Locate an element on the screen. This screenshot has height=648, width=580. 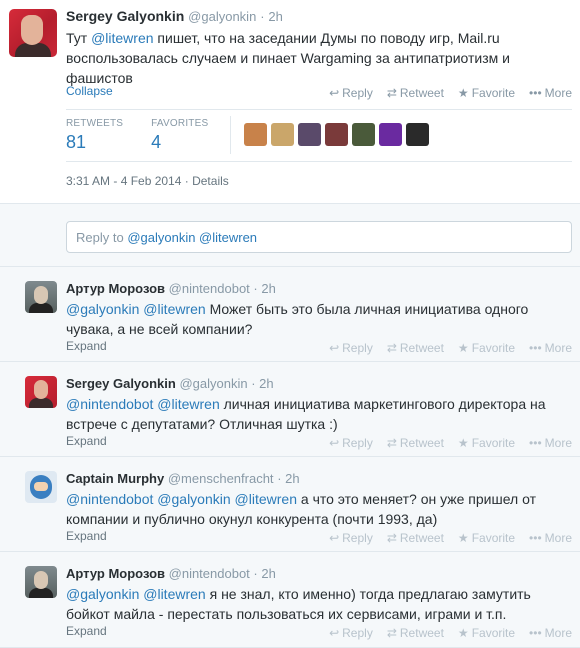
tweet-header: Captain Murphy @menschenfracht · 2h is located at coordinates (183, 478).